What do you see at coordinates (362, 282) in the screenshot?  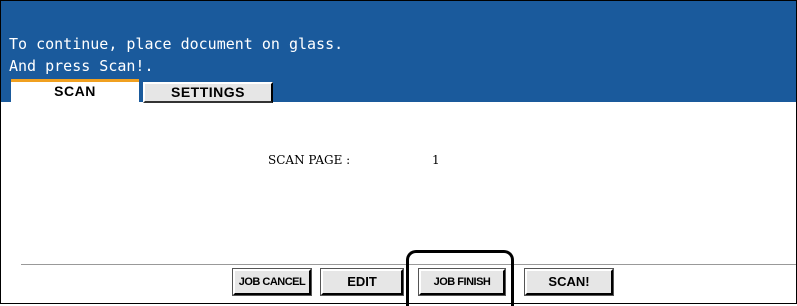 I see `edit-button: EDIT` at bounding box center [362, 282].